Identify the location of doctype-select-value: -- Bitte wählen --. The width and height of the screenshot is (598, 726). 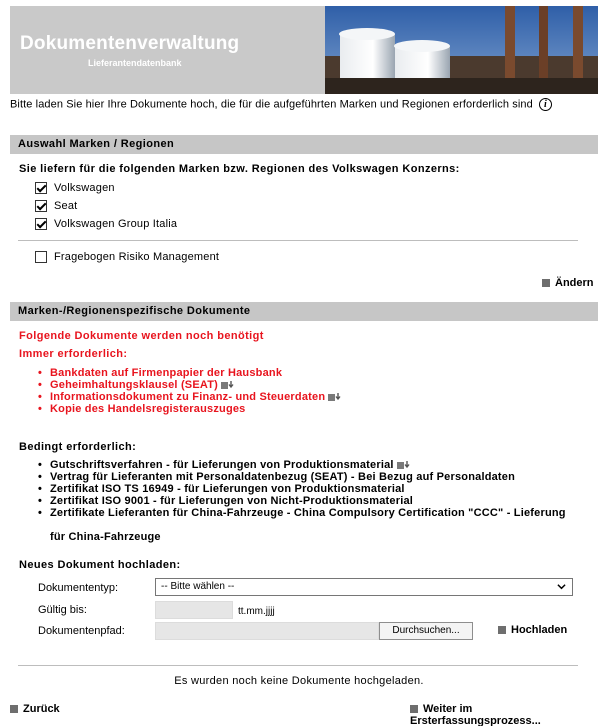
(198, 586).